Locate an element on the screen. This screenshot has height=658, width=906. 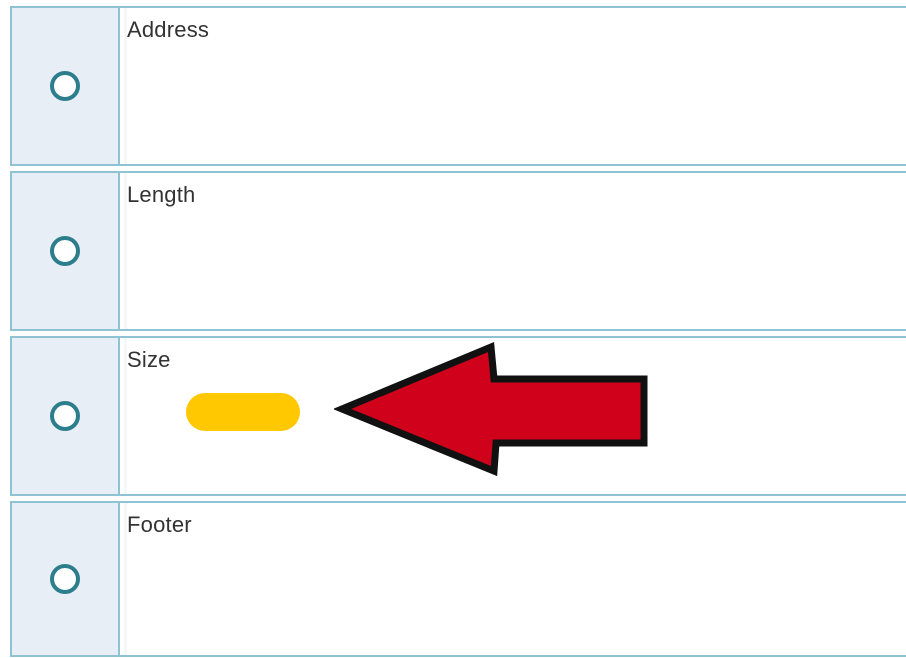
option-label-size: Size is located at coordinates (149, 359).